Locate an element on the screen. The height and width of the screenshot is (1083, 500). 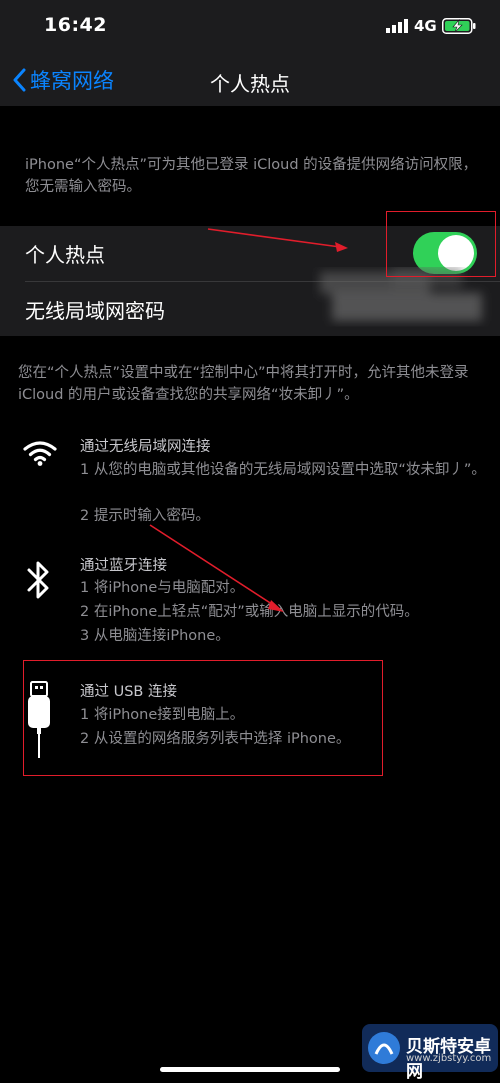
bluetooth-connection-title: 通过蓝牙连接 is located at coordinates (123, 566).